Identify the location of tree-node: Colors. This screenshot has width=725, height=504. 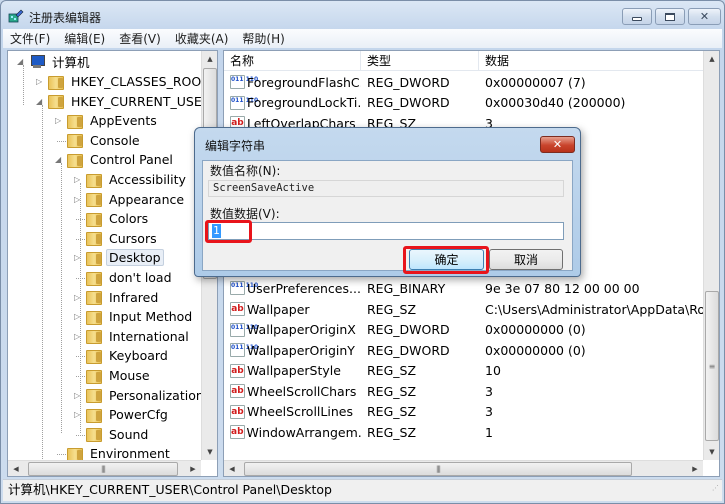
(113, 218).